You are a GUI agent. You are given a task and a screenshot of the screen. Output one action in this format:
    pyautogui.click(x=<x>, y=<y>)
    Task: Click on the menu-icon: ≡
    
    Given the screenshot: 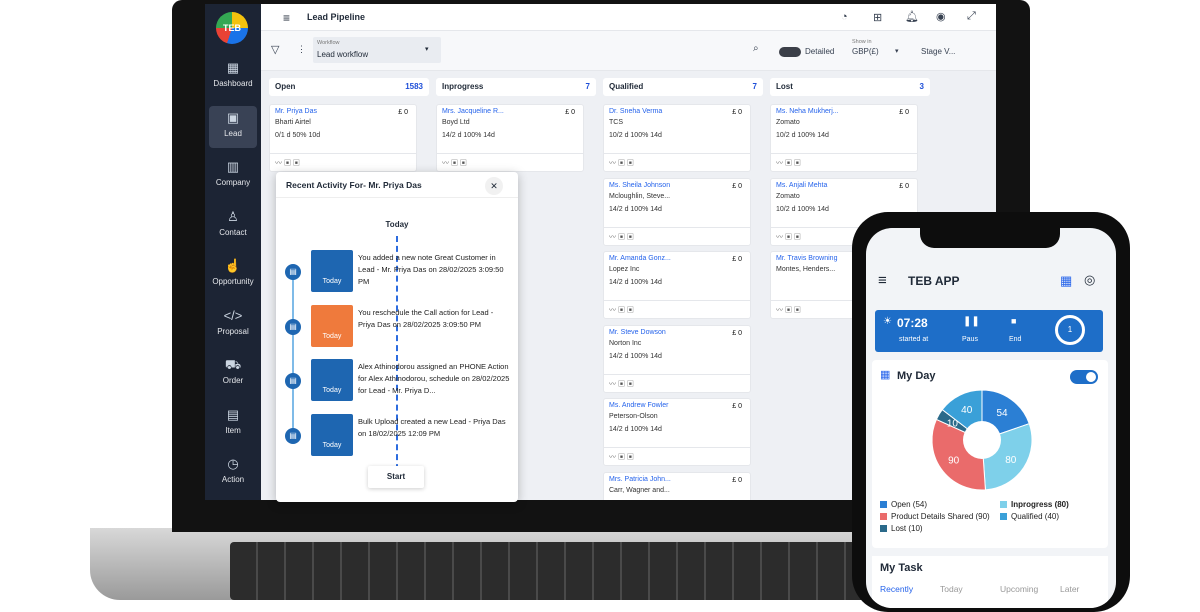 What is the action you would take?
    pyautogui.click(x=286, y=18)
    